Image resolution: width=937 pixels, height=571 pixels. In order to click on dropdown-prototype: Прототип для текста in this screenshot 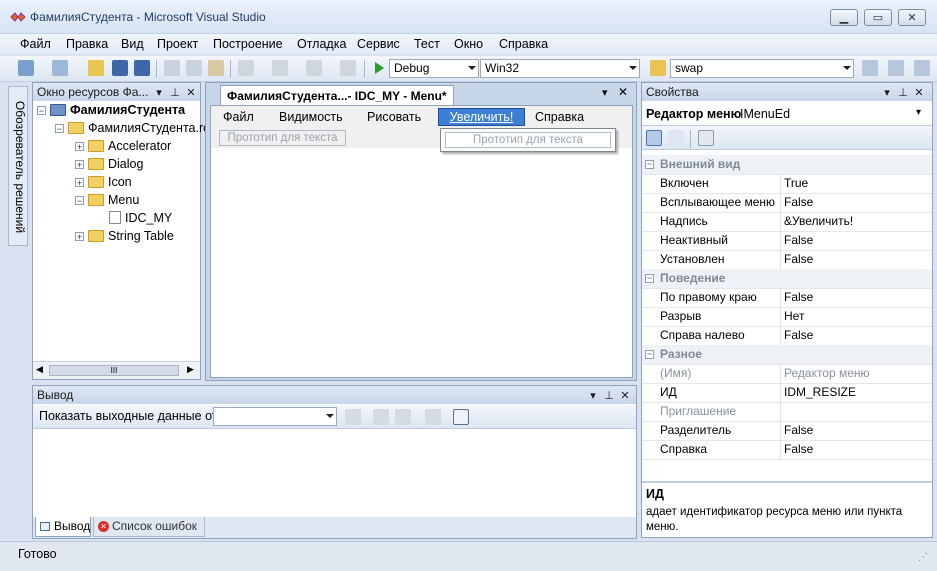, I will do `click(528, 140)`.